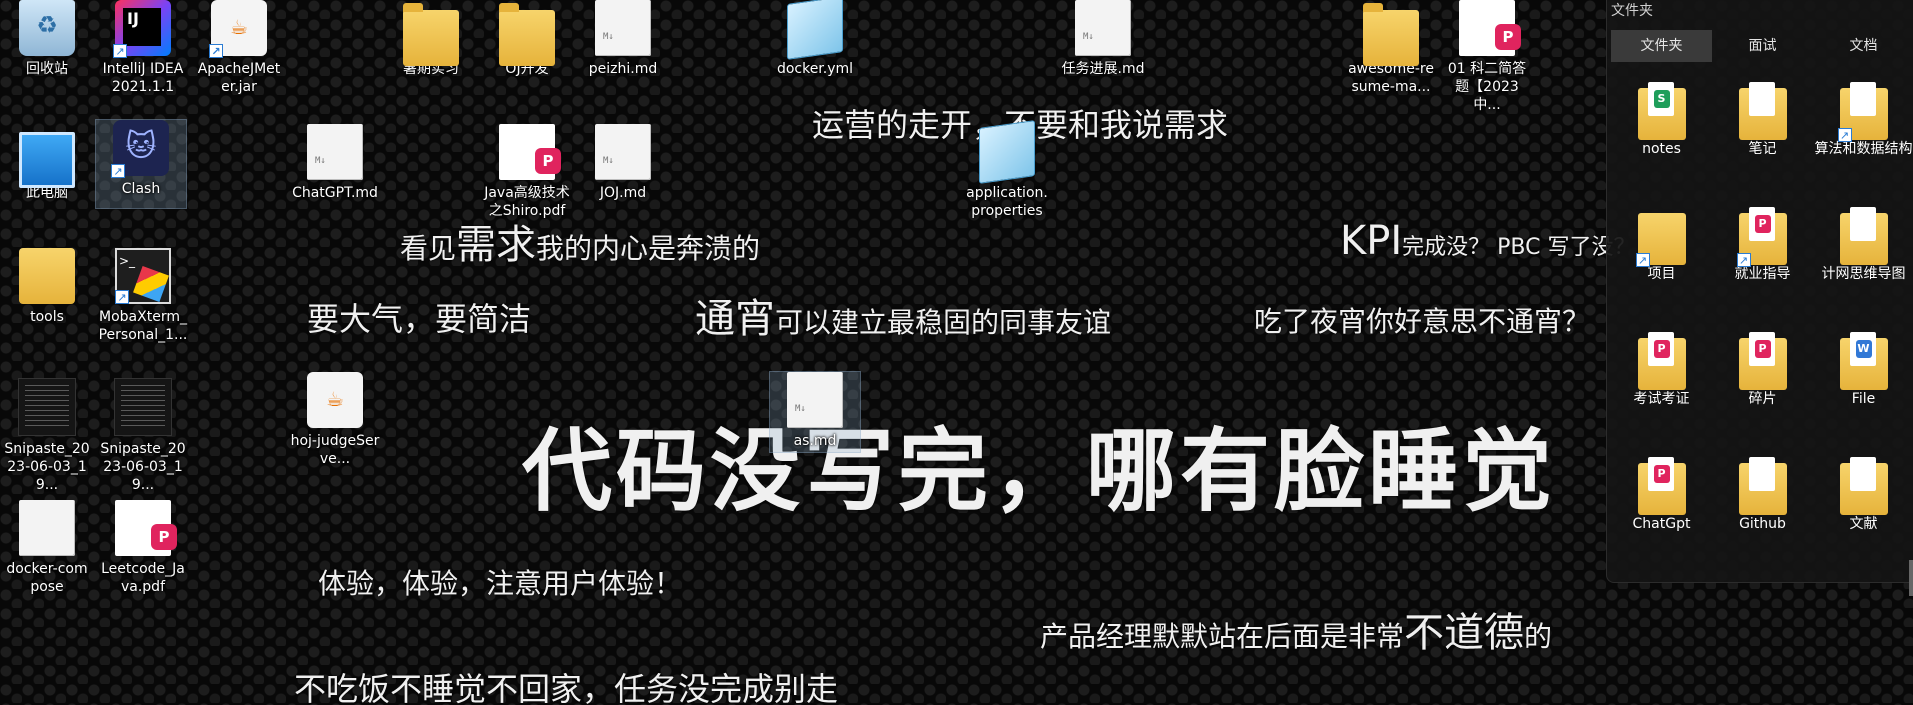 This screenshot has height=705, width=1913. What do you see at coordinates (1661, 392) in the screenshot?
I see `panel-item-exams: P 考试考证` at bounding box center [1661, 392].